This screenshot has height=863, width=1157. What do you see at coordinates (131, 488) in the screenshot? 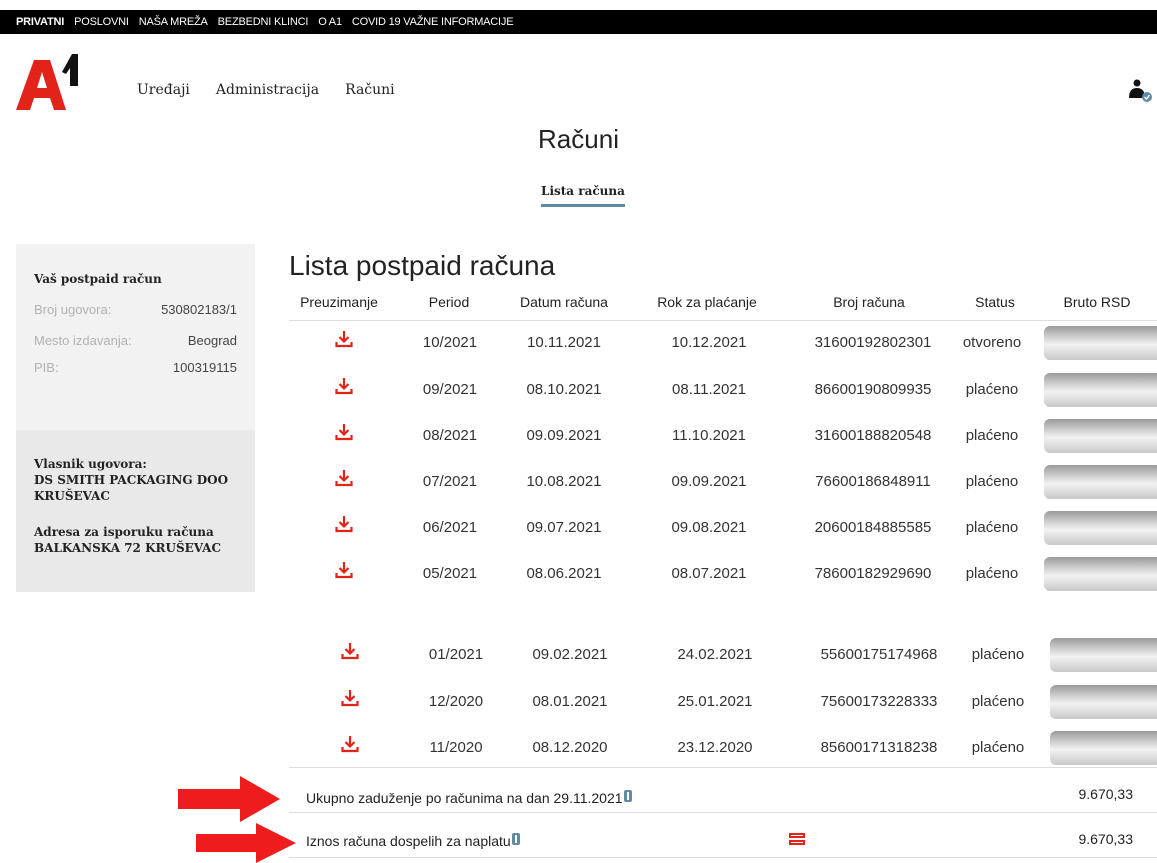
I see `owner-name: DS SMITH PACKAGING DOO KRUŠEVAC` at bounding box center [131, 488].